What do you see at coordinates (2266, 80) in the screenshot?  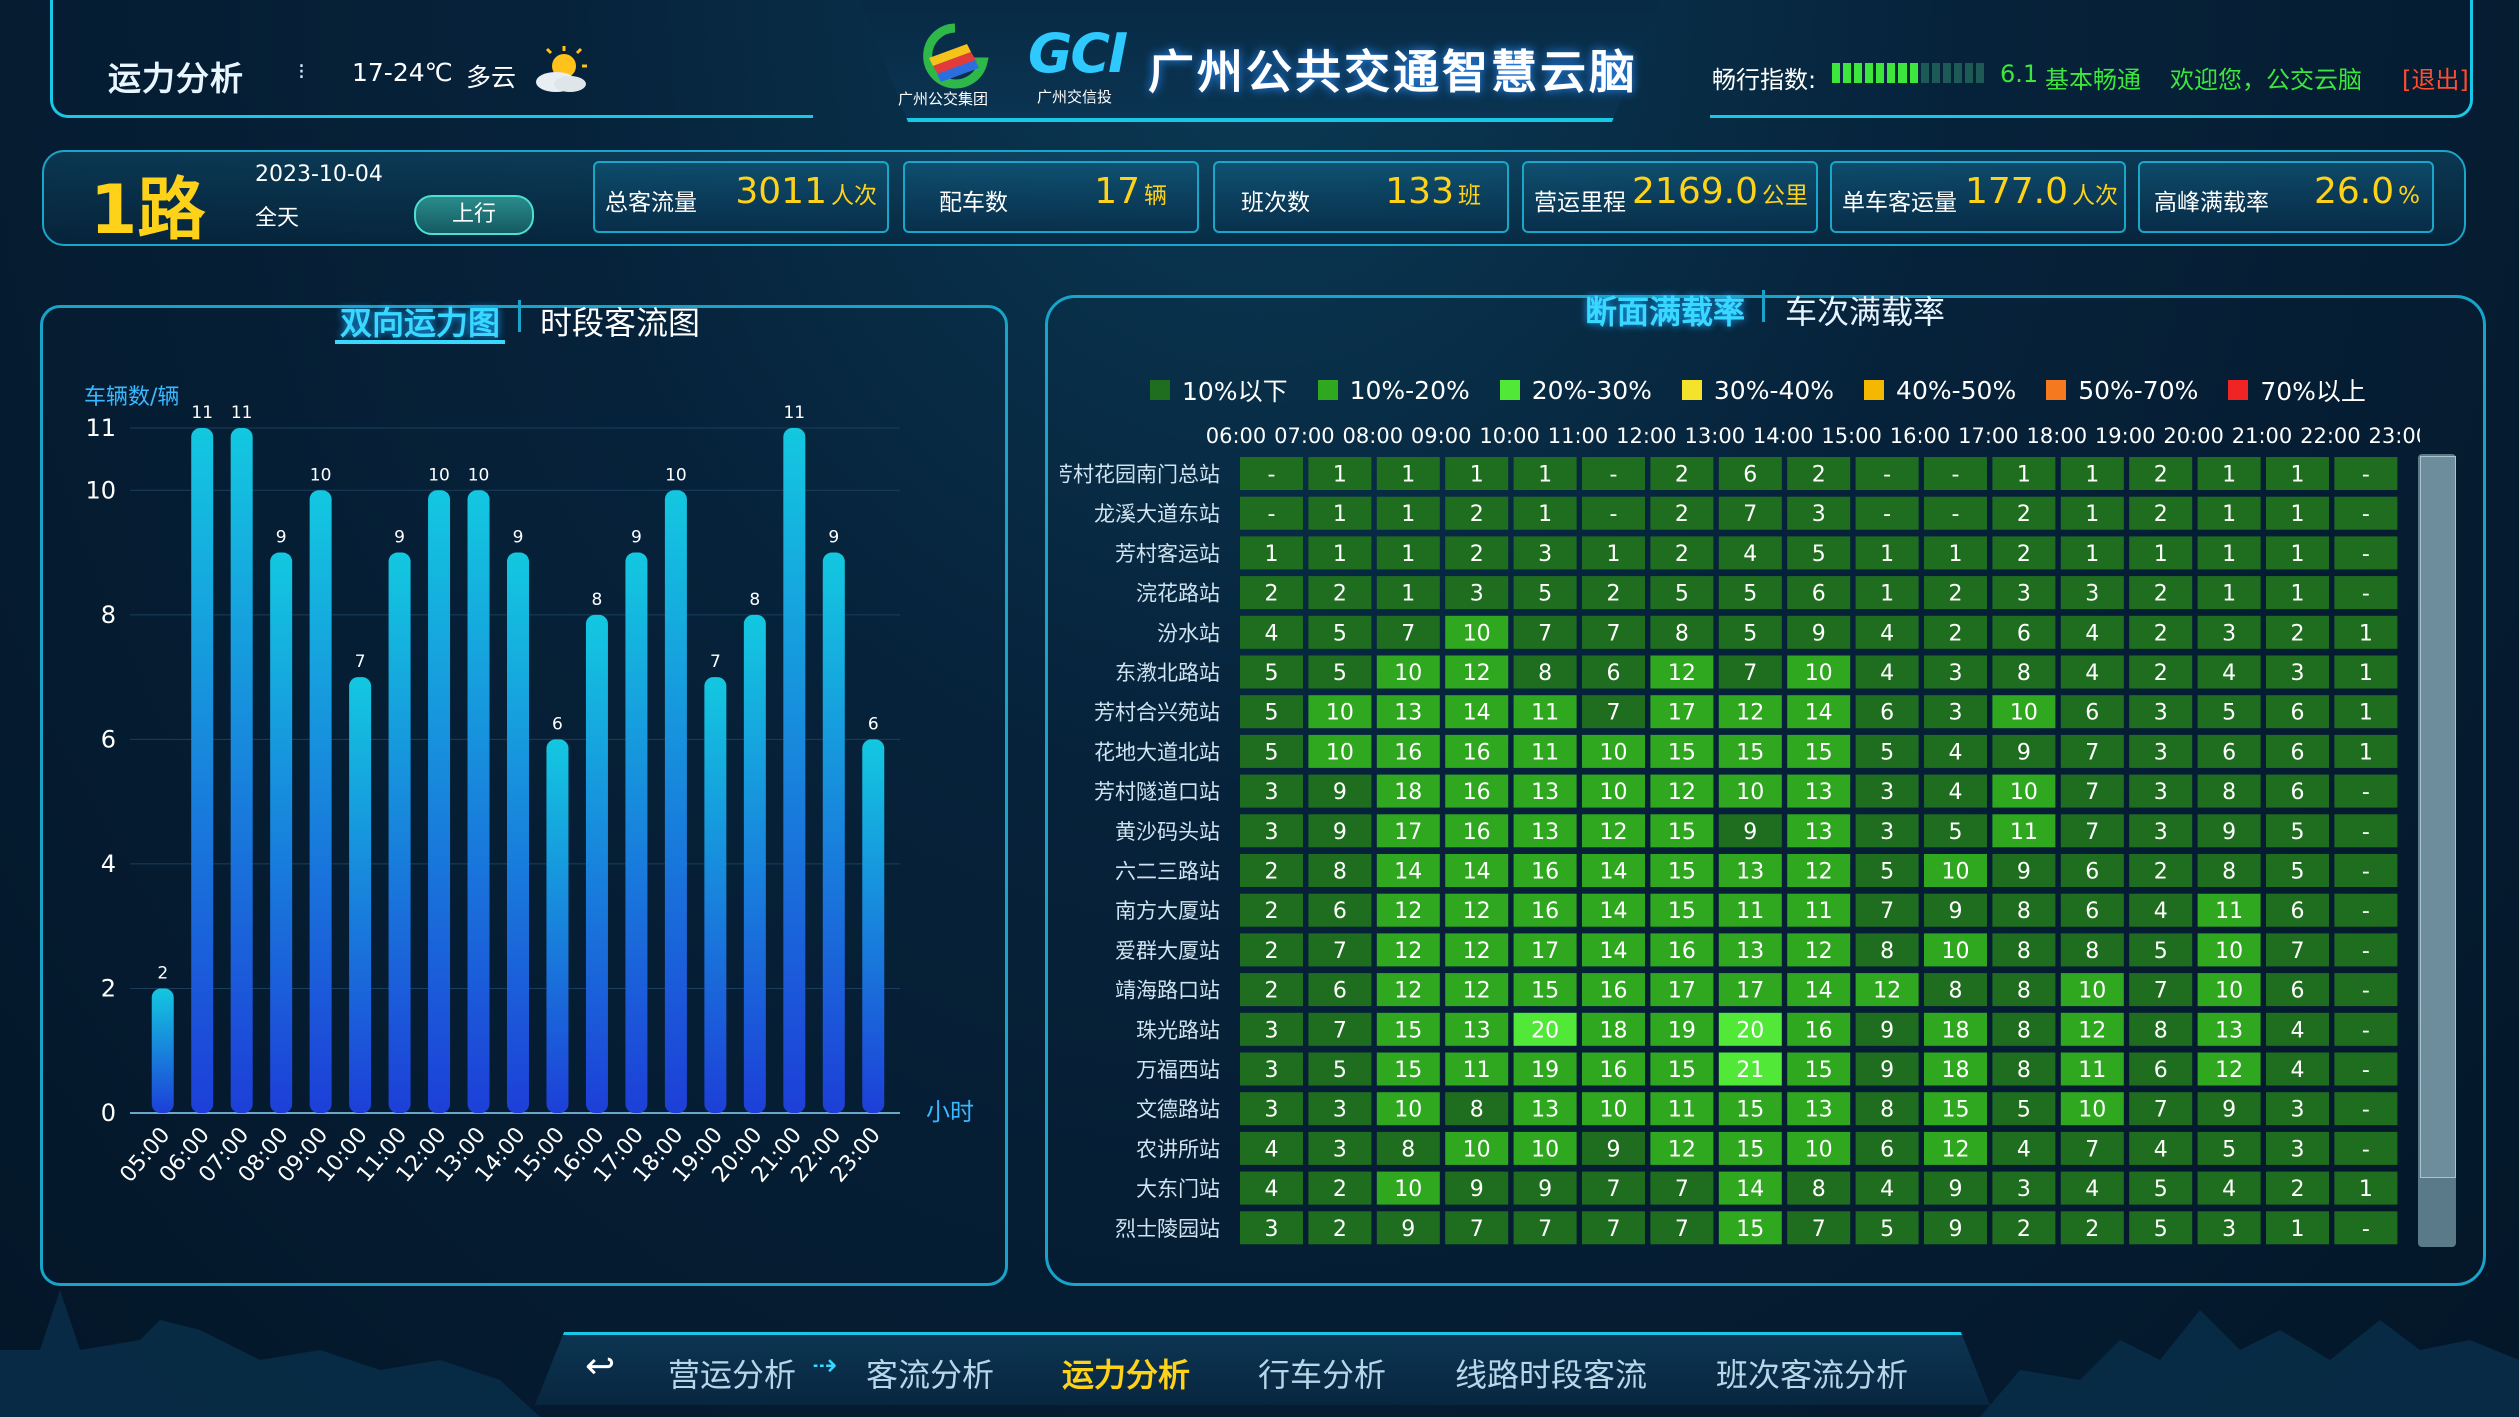 I see `welcome-text: 欢迎您，公交云脑` at bounding box center [2266, 80].